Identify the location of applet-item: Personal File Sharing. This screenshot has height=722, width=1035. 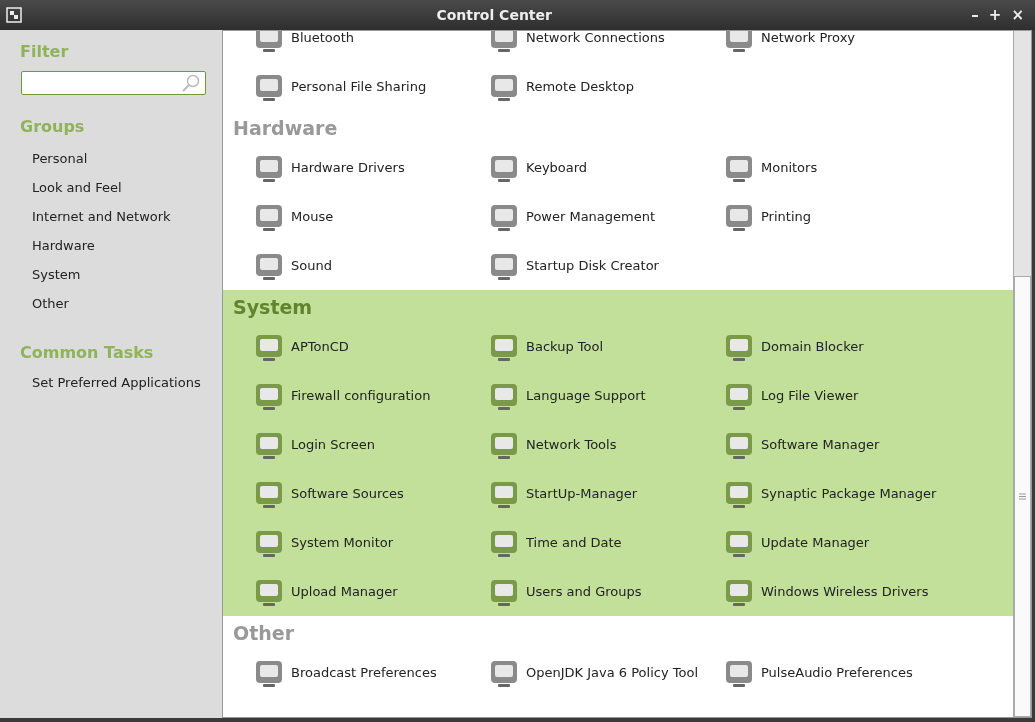
(370, 86).